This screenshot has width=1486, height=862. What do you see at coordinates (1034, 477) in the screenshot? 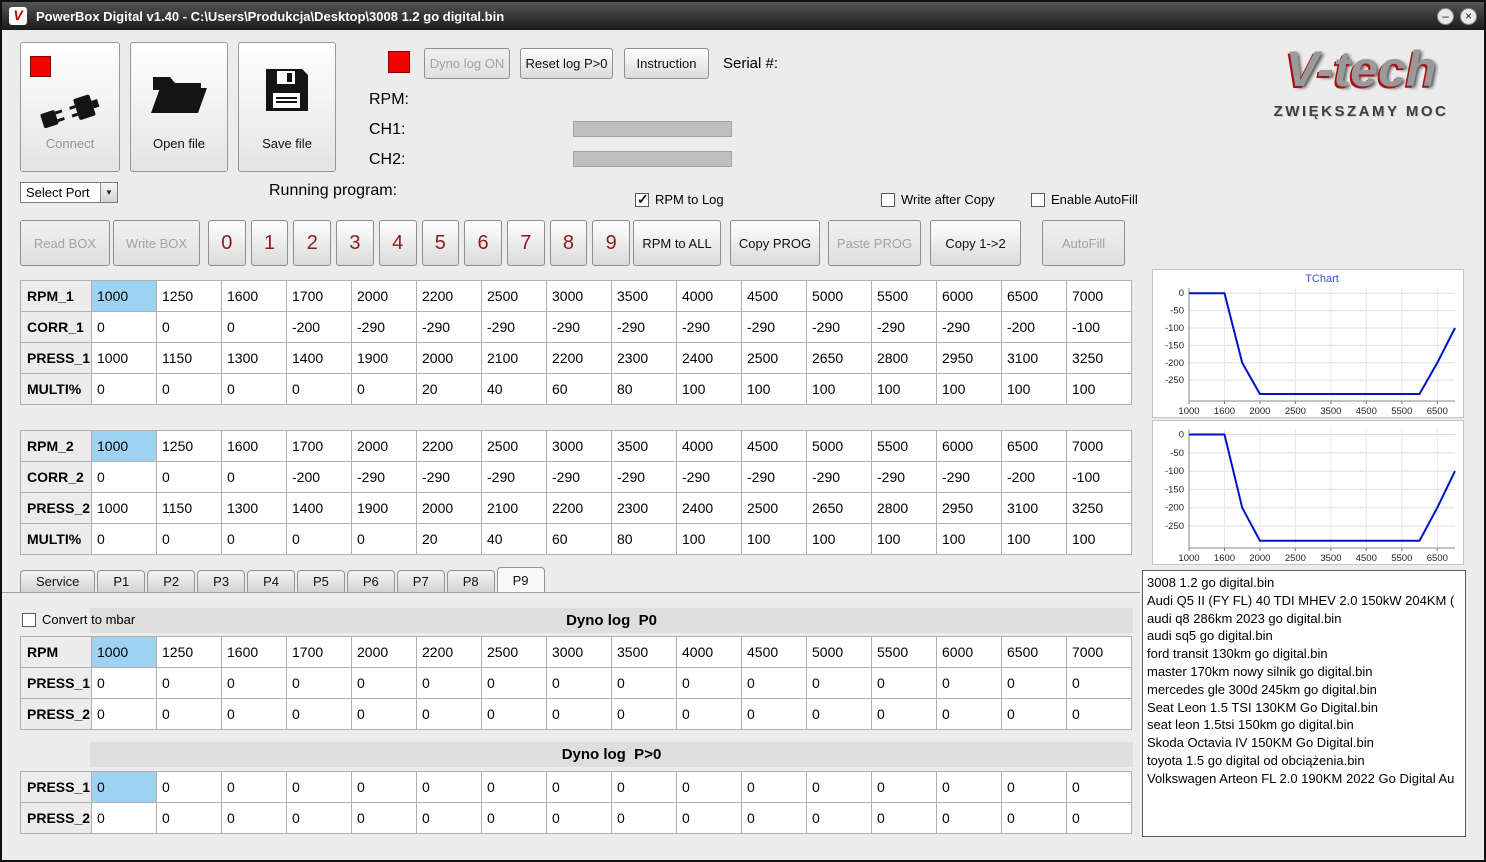
I see `value-cell: -200` at bounding box center [1034, 477].